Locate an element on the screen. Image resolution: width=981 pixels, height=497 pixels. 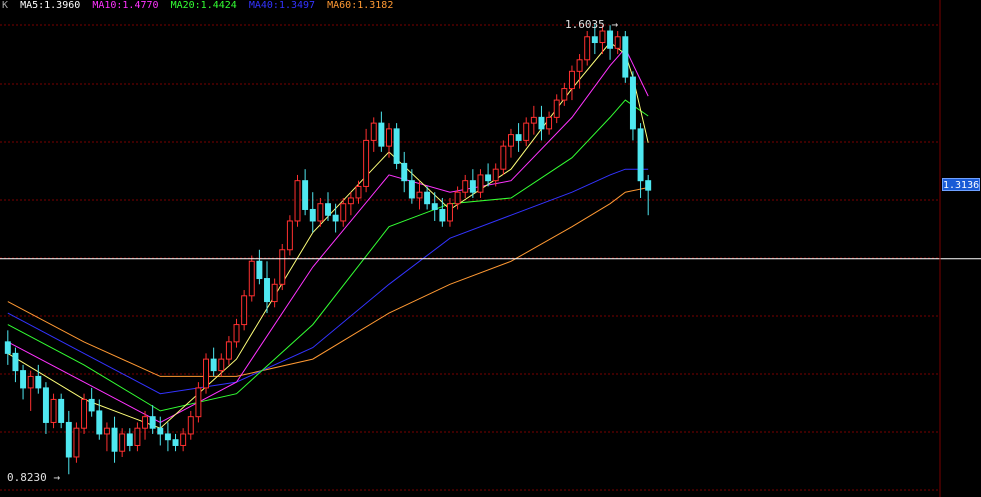
legend-ma40: MA40:1.3497 is located at coordinates (282, 5).